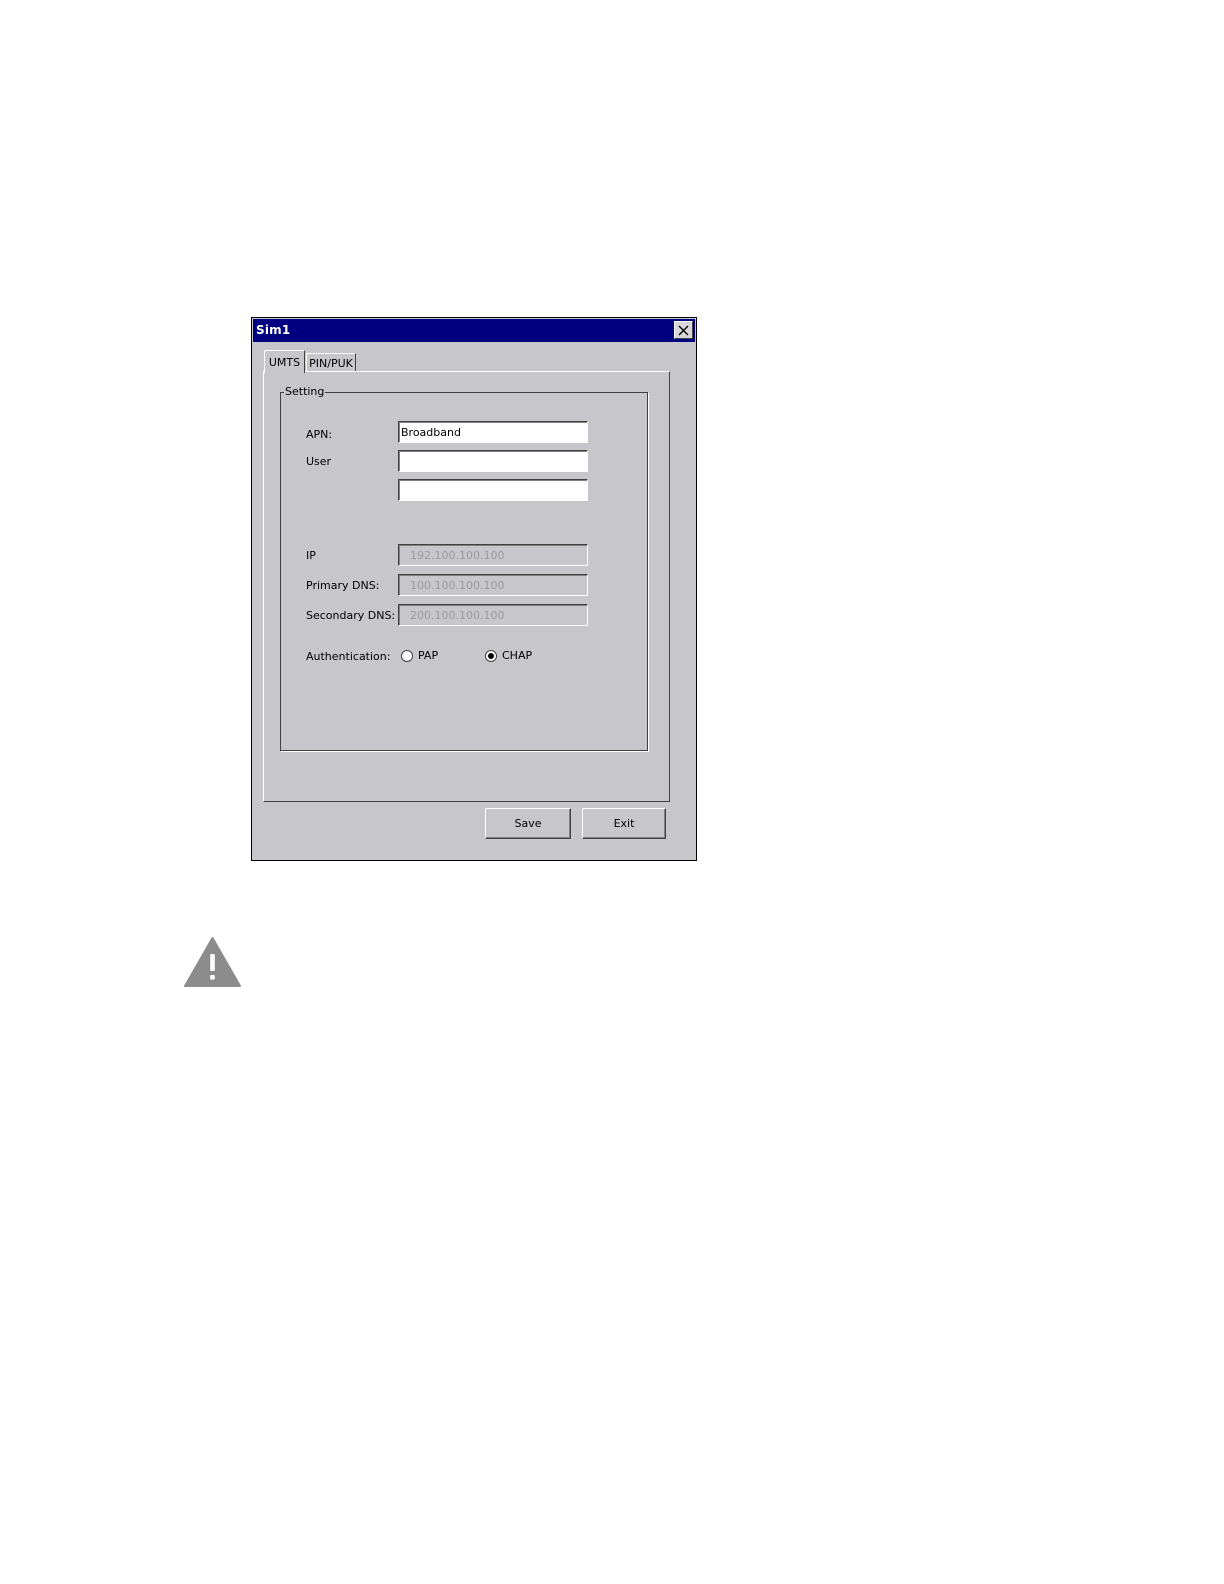 This screenshot has width=1224, height=1584. What do you see at coordinates (493, 432) in the screenshot?
I see `apn-input` at bounding box center [493, 432].